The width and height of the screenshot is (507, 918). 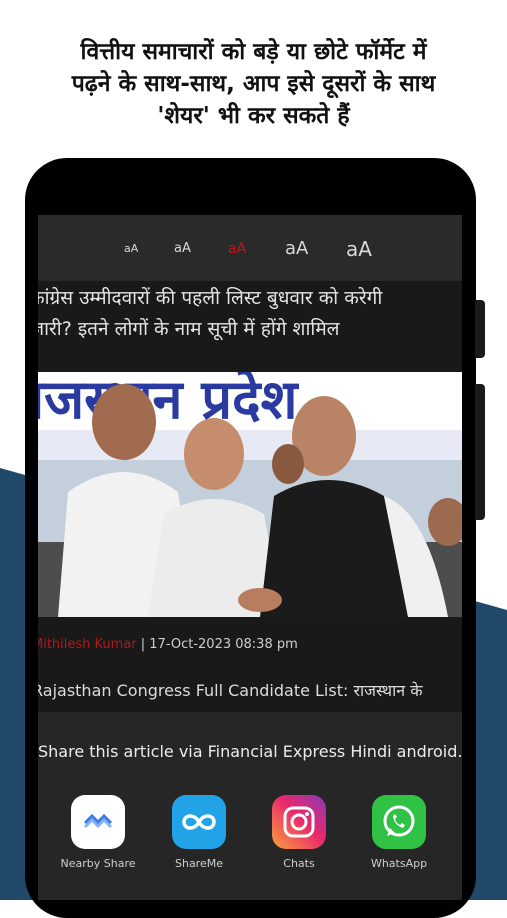 What do you see at coordinates (182, 248) in the screenshot?
I see `font-size-option-s: aA` at bounding box center [182, 248].